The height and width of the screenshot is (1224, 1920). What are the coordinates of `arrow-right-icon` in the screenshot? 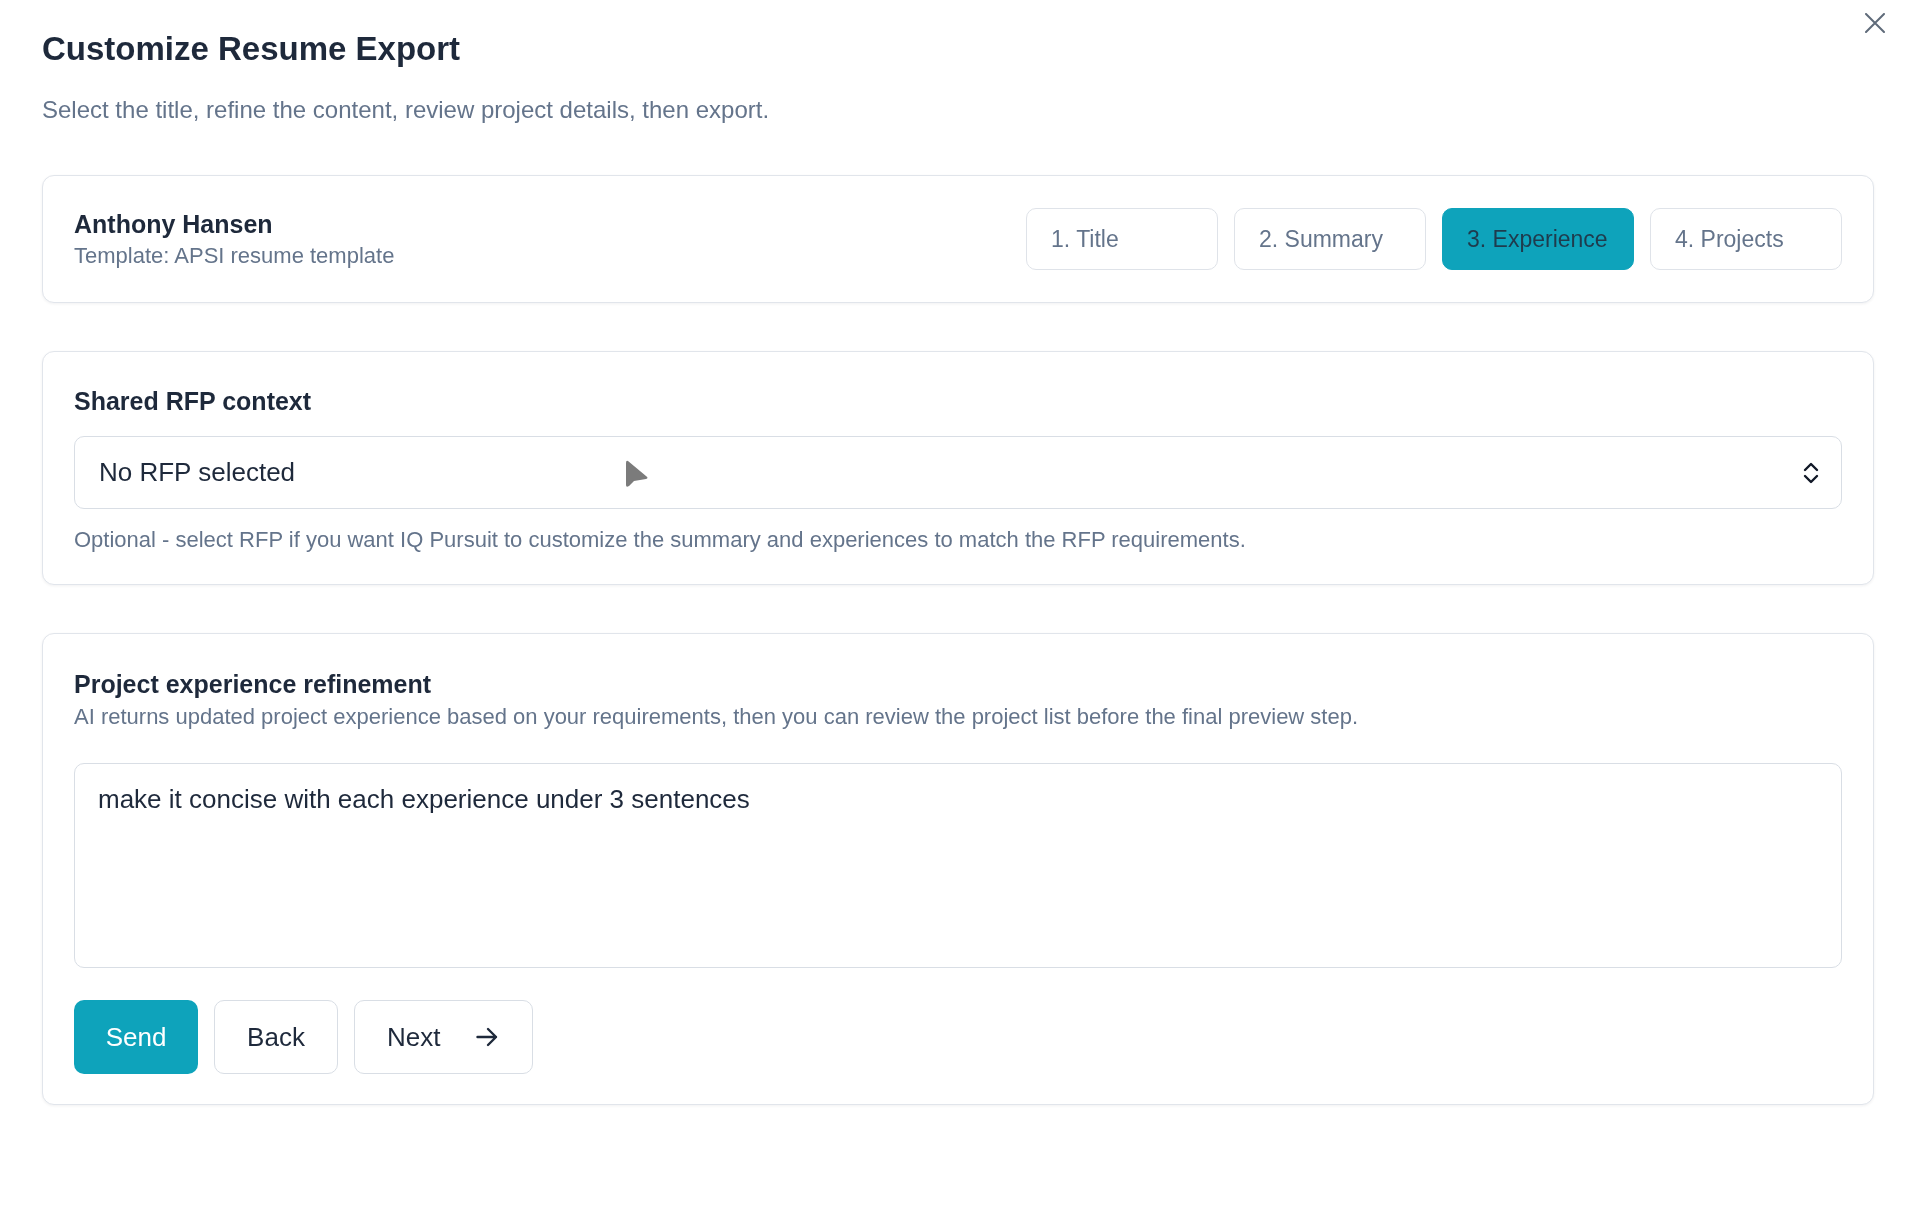 It's located at (487, 1037).